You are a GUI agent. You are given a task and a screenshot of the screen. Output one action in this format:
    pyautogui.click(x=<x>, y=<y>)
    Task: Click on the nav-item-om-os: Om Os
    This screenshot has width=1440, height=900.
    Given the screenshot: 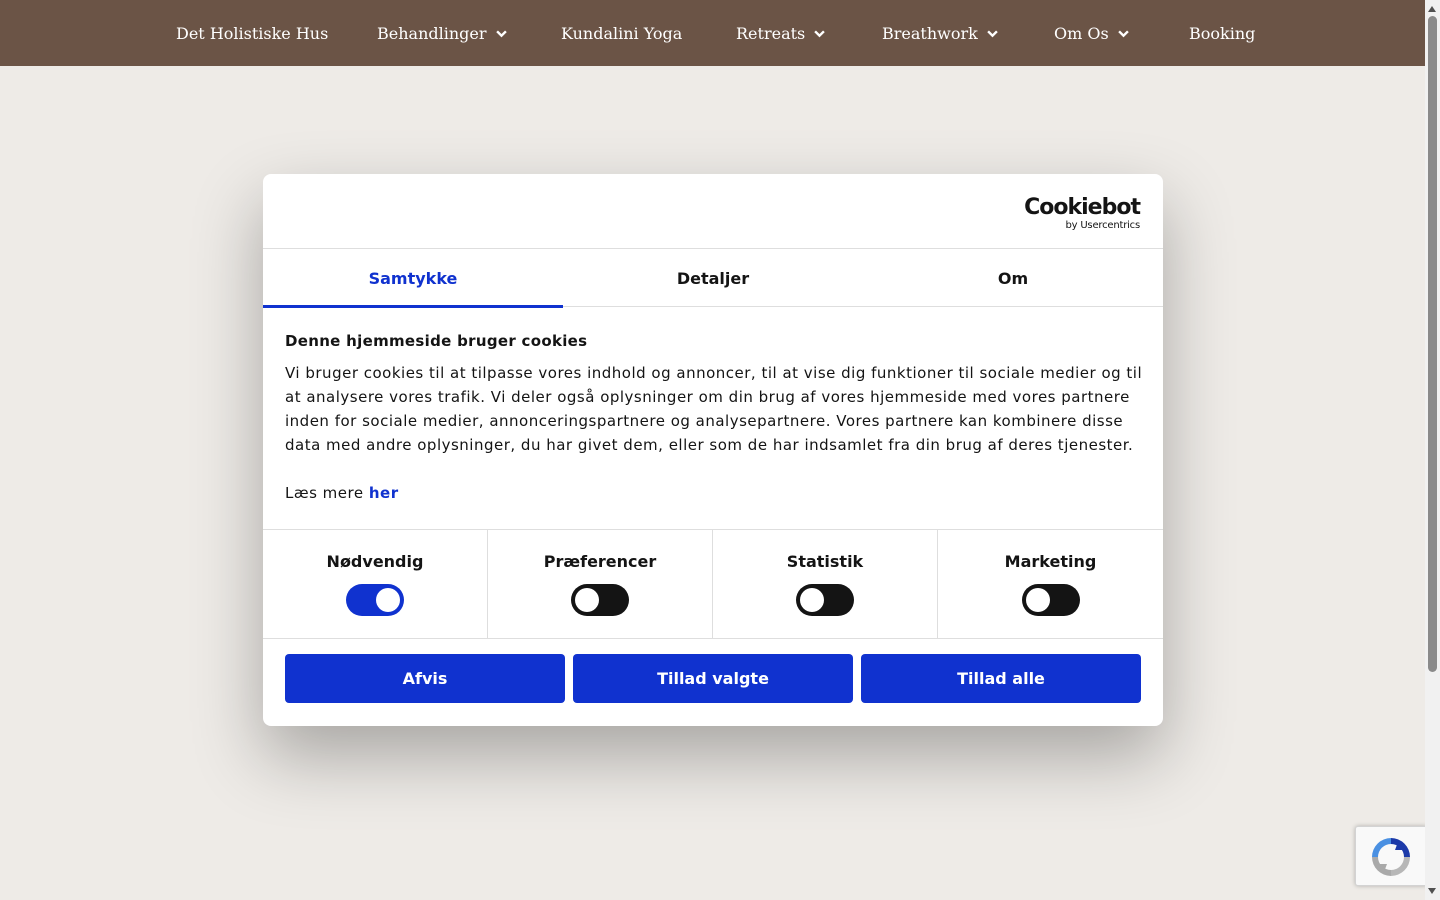 What is the action you would take?
    pyautogui.click(x=1091, y=33)
    